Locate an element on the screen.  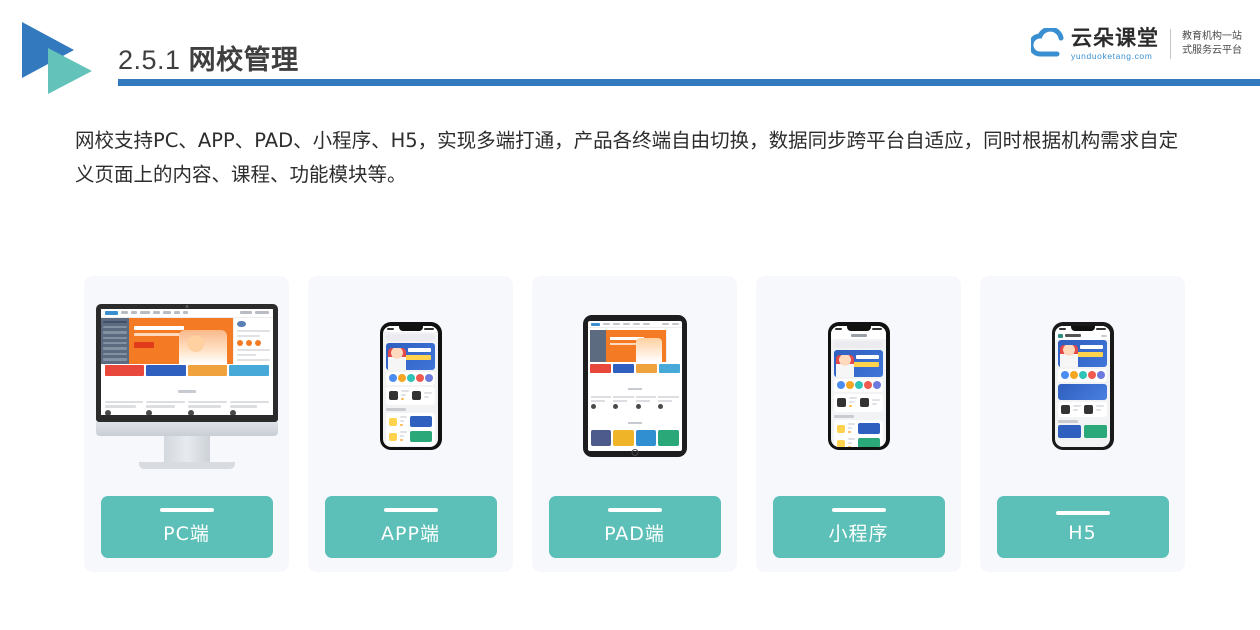
device-card-h5: H5 is located at coordinates (1082, 424).